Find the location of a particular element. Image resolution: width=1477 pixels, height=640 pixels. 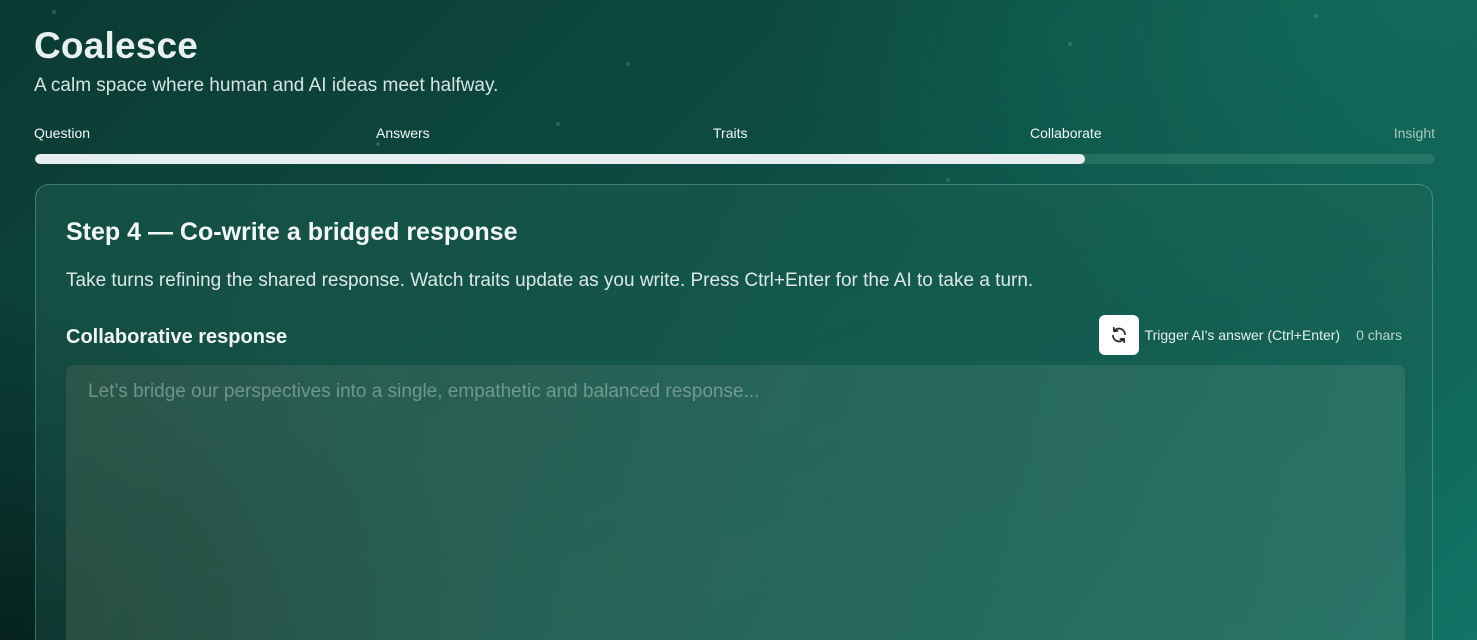

ai-trigger-group: Trigger AI's answer (Ctrl+Enter) 0 chars is located at coordinates (1250, 335).